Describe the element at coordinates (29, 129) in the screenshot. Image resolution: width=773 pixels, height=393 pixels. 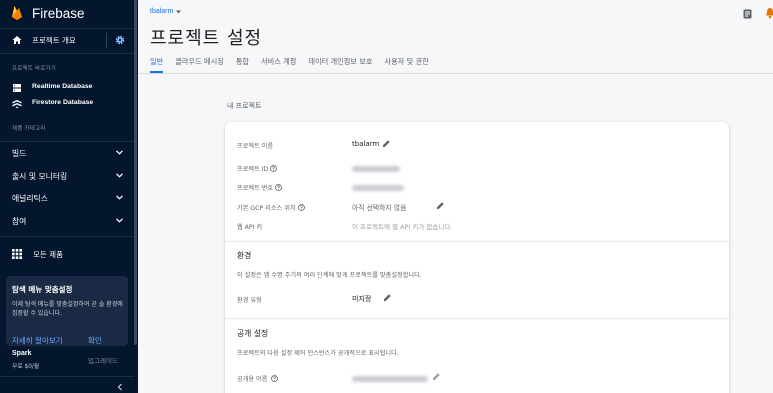
I see `categories-title: 제품 카테고리` at that location.